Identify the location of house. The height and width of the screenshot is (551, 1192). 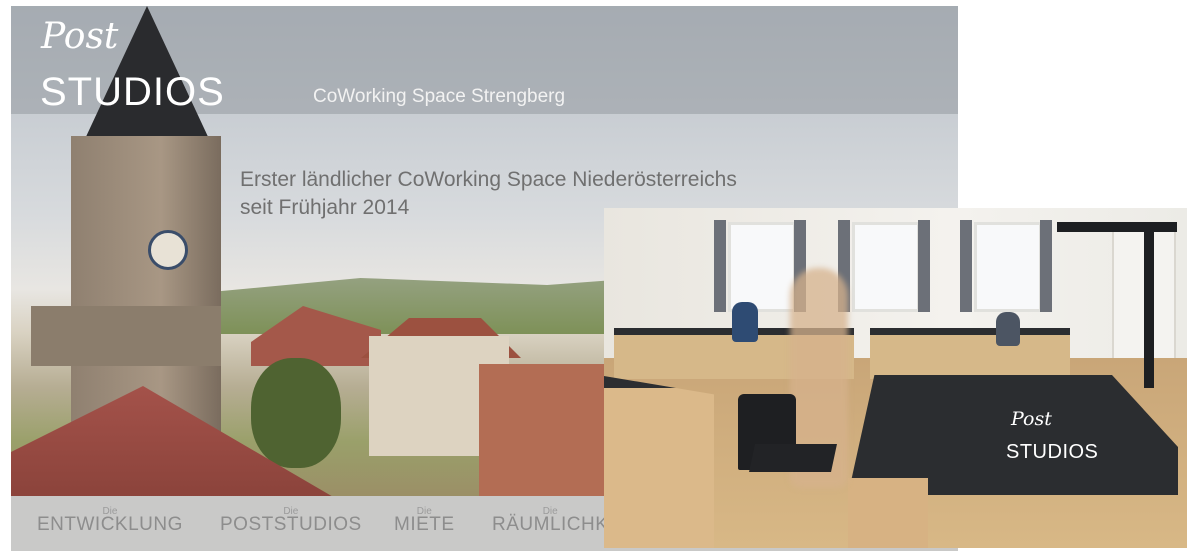
(544, 434).